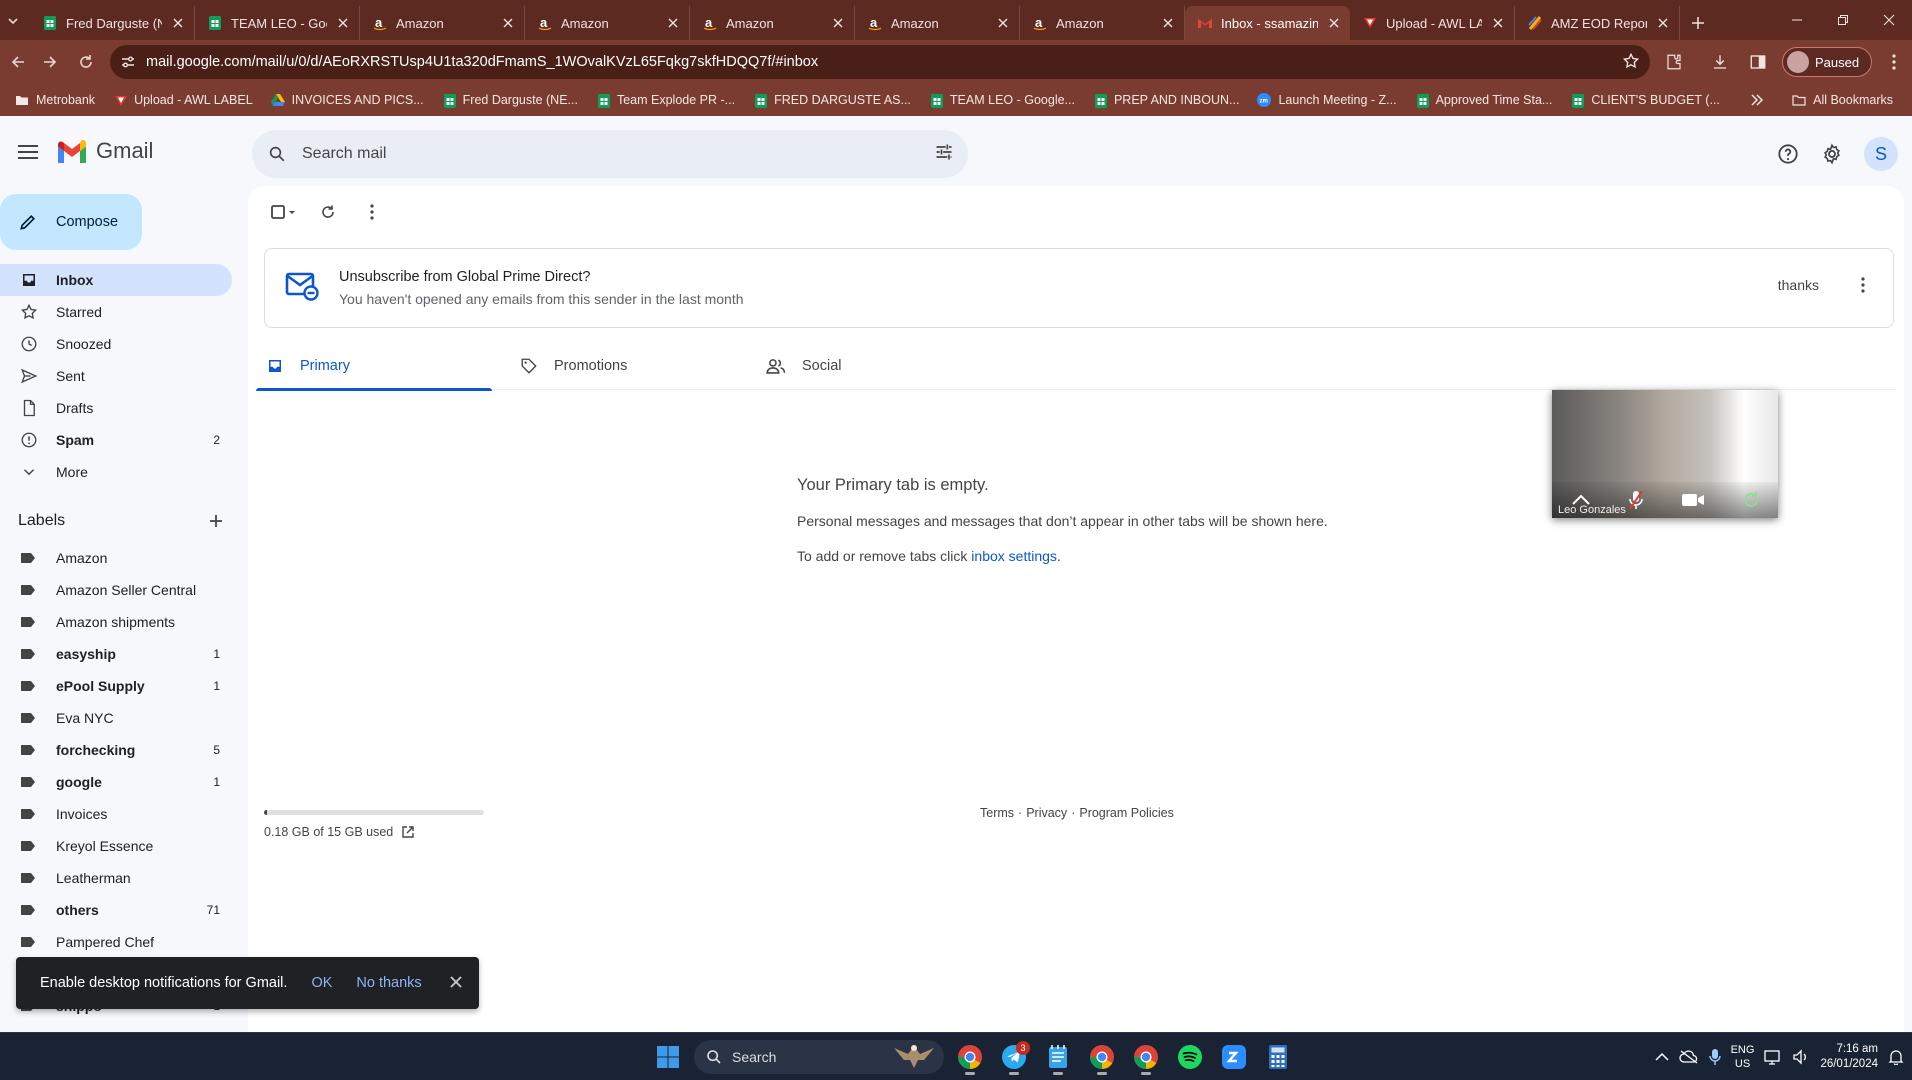  What do you see at coordinates (372, 212) in the screenshot?
I see `more-options-icon` at bounding box center [372, 212].